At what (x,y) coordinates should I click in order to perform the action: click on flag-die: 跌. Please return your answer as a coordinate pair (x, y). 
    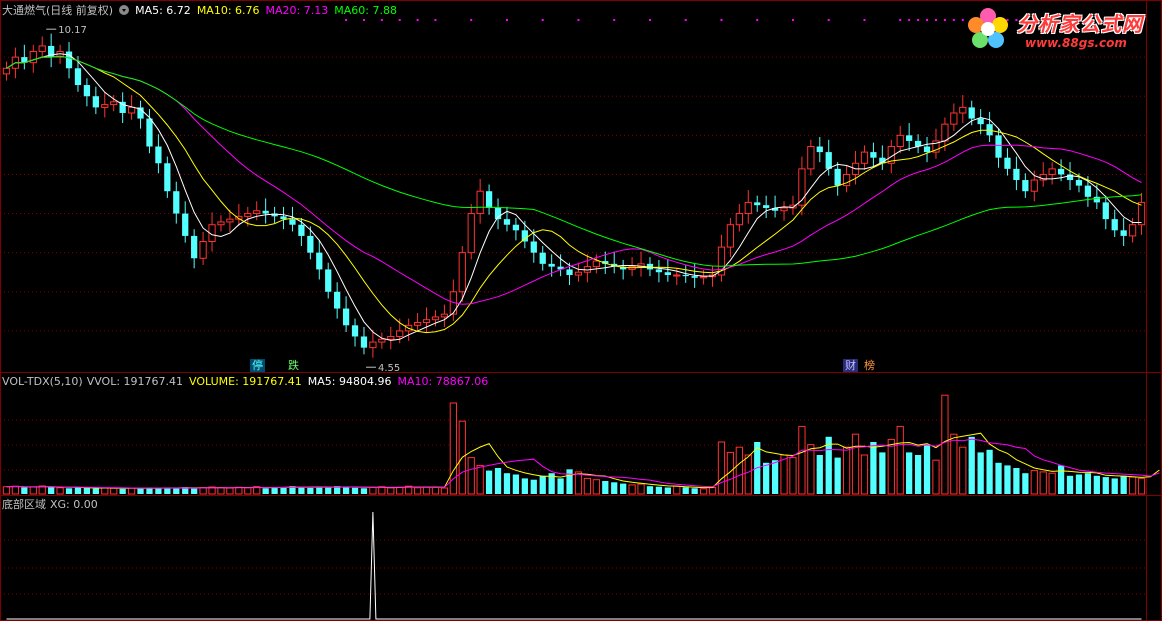
    Looking at the image, I should click on (293, 365).